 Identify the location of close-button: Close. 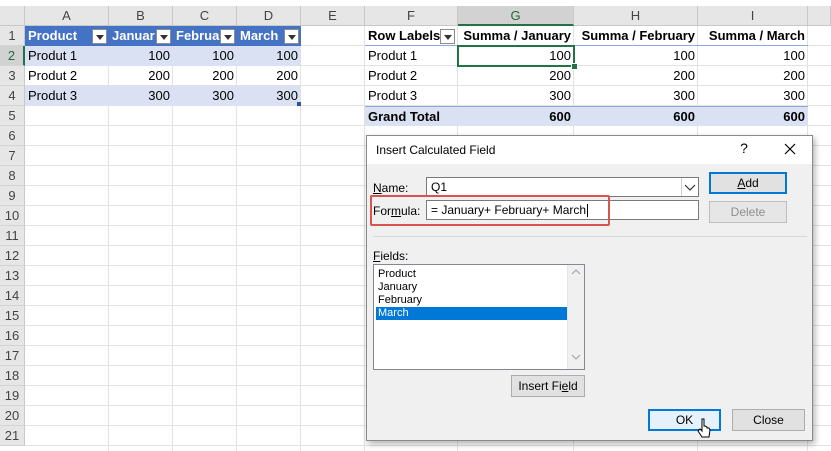
(768, 420).